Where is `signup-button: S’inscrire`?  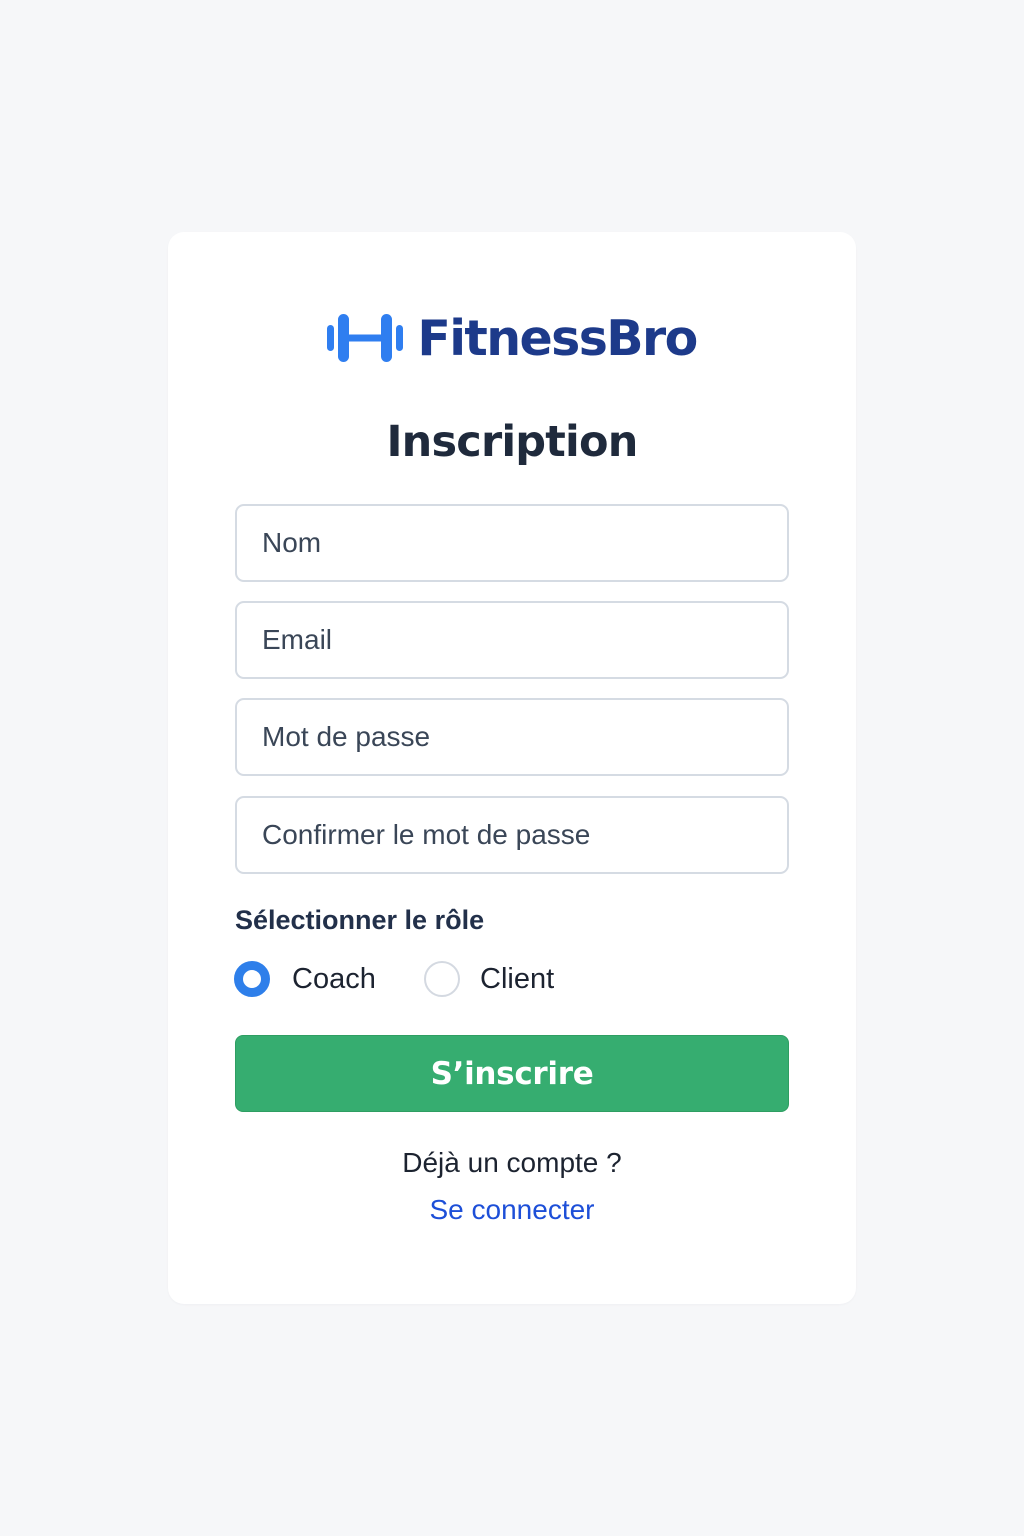
signup-button: S’inscrire is located at coordinates (512, 1073).